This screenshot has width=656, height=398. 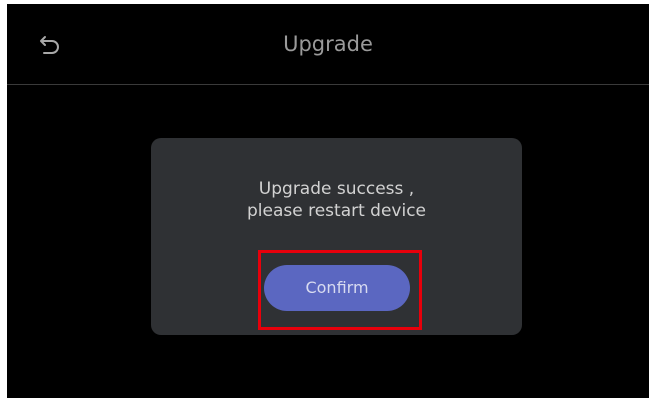 I want to click on back-arrow-icon, so click(x=49, y=45).